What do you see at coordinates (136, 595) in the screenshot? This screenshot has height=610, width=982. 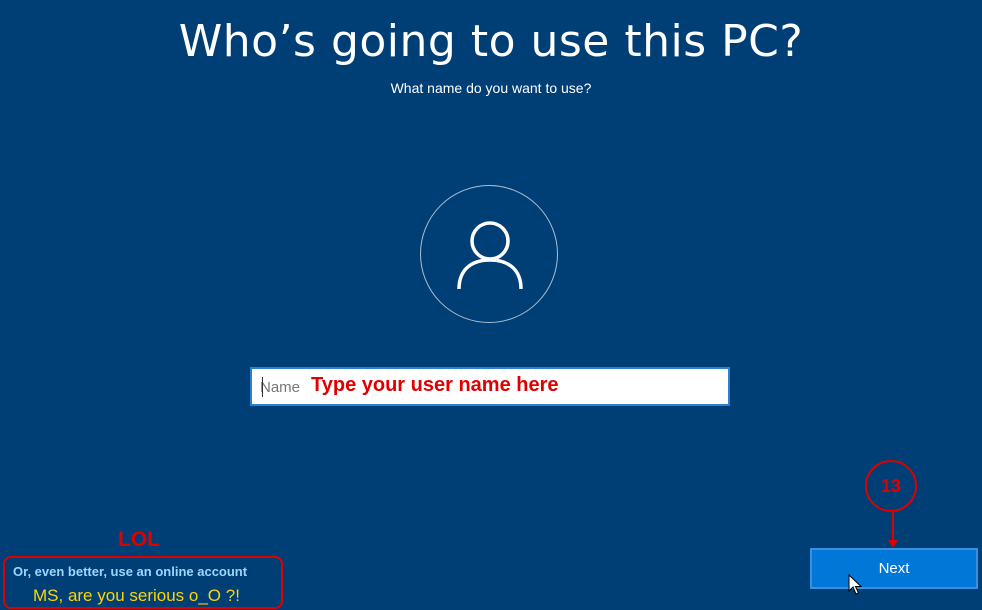 I see `annotation-ms-comment: MS, are you serious o_O ?!` at bounding box center [136, 595].